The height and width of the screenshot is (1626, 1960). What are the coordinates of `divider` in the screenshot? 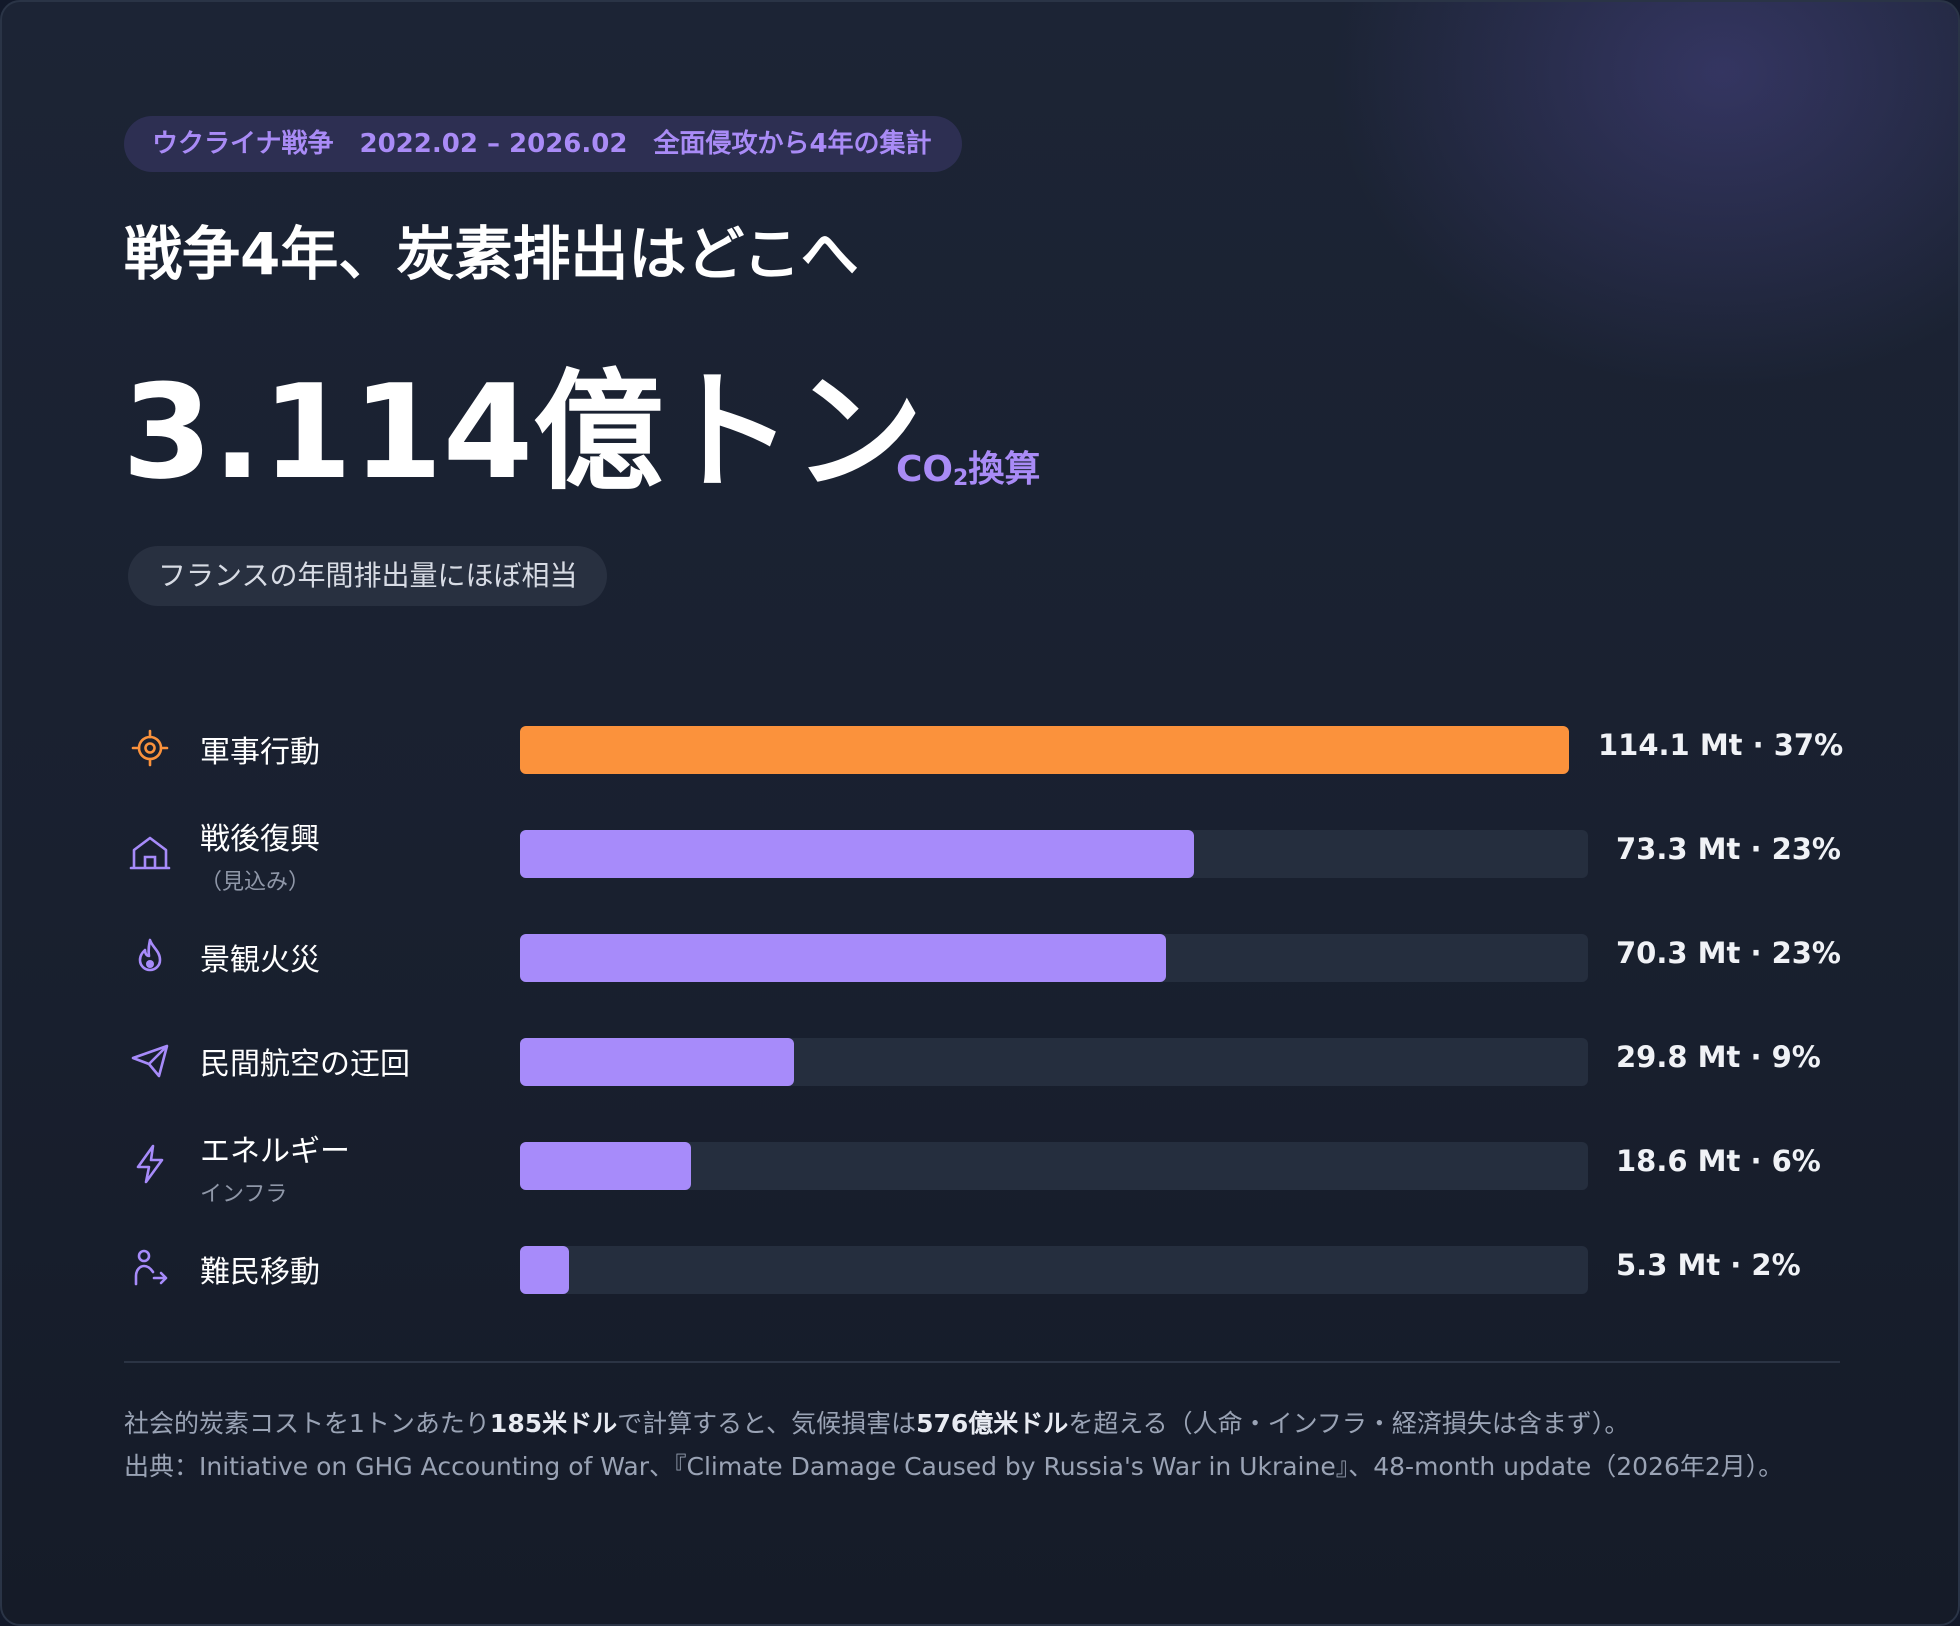 It's located at (982, 1362).